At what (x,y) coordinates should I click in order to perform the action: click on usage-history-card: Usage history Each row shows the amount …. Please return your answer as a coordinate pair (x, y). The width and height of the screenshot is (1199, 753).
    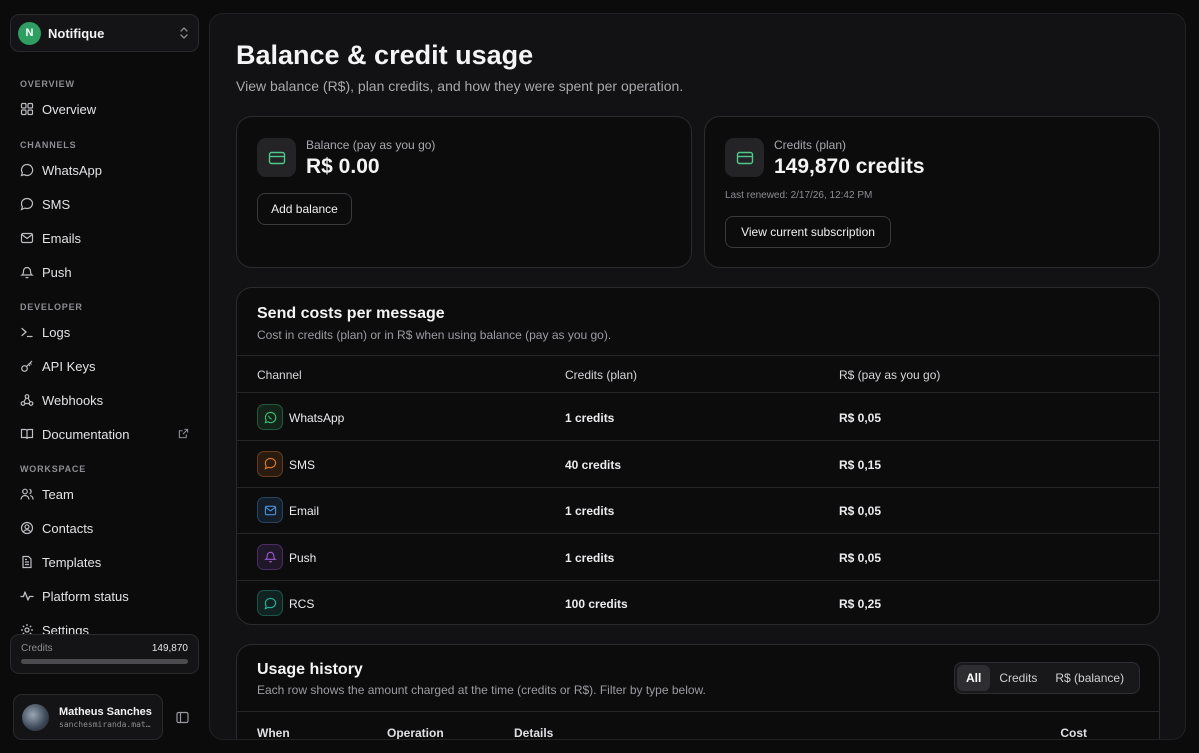
    Looking at the image, I should click on (698, 692).